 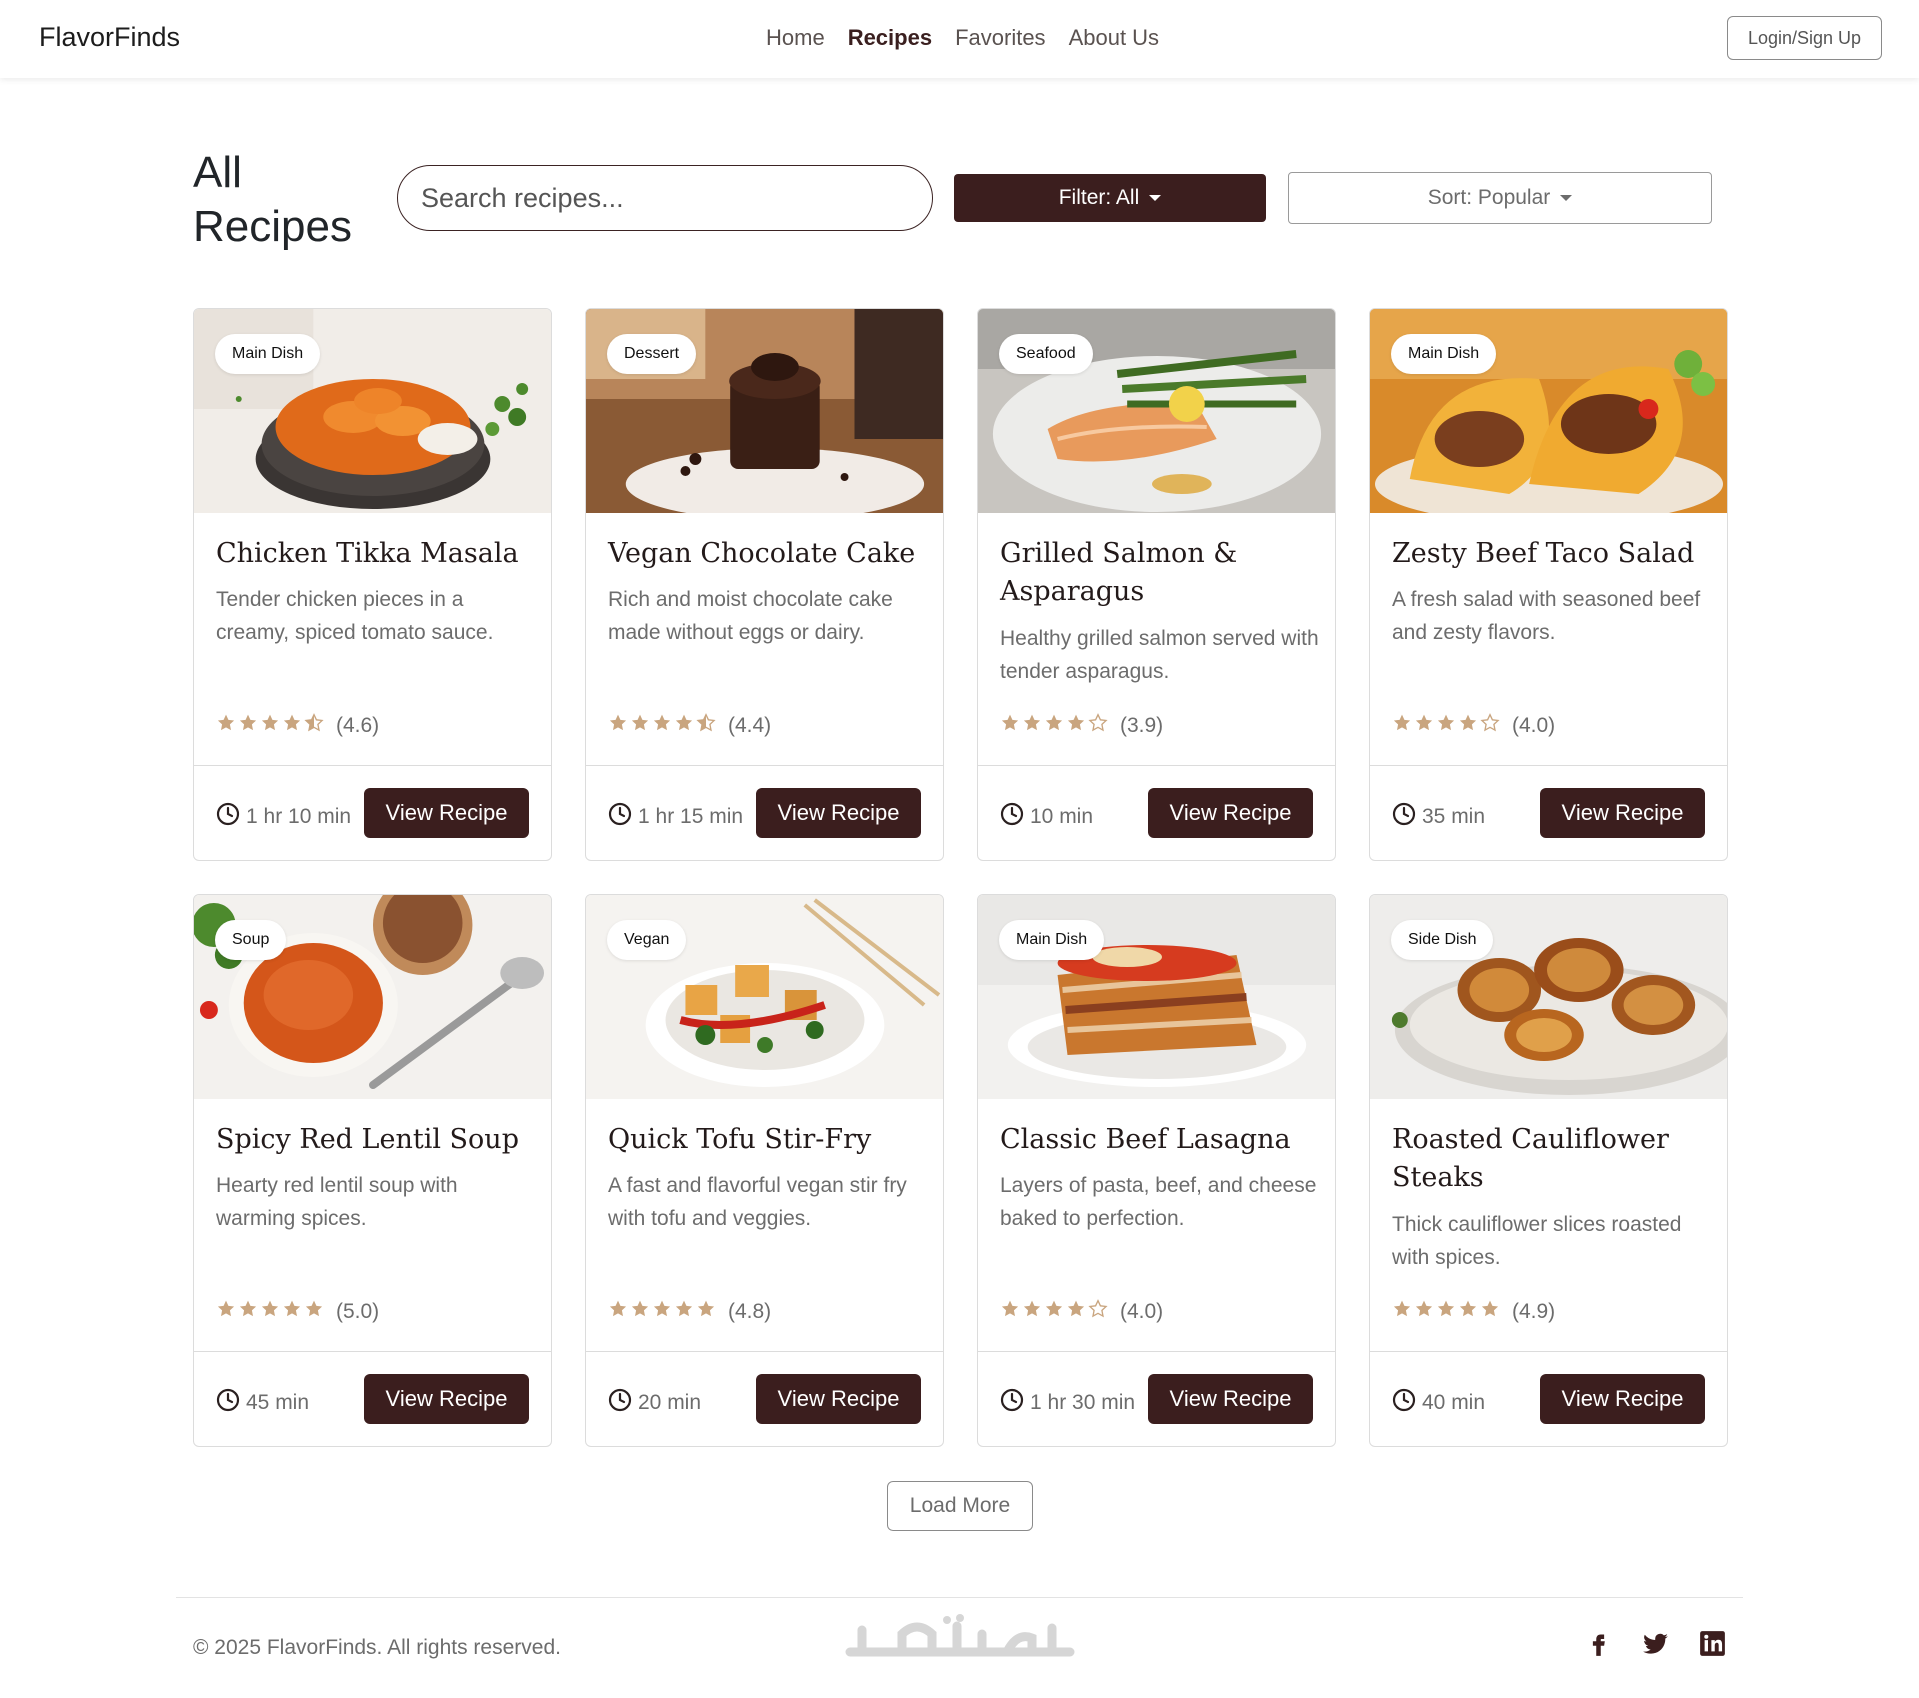 I want to click on watermark-logo, so click(x=960, y=1635).